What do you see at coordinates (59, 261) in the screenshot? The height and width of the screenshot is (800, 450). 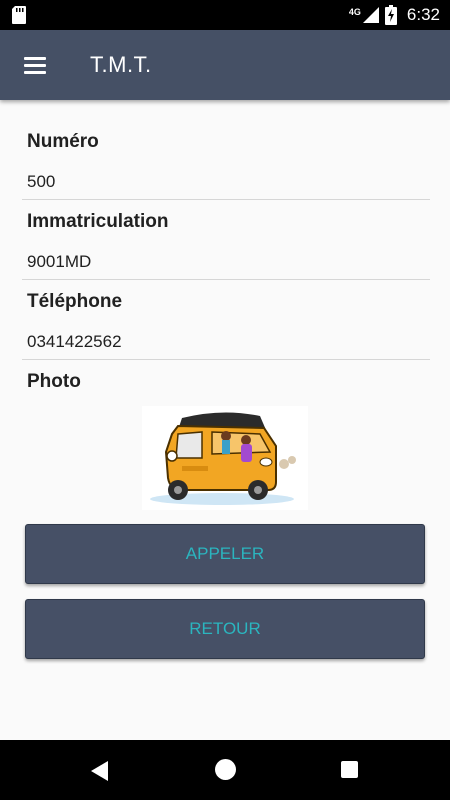 I see `immatriculation-value: 9001MD` at bounding box center [59, 261].